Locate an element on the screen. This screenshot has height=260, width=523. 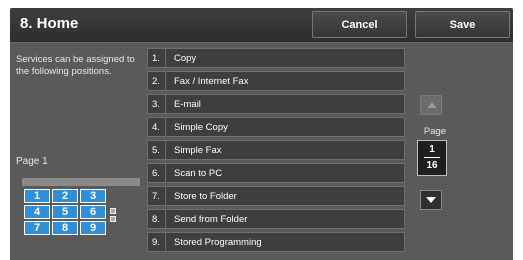
list-item-number: 3. is located at coordinates (156, 104).